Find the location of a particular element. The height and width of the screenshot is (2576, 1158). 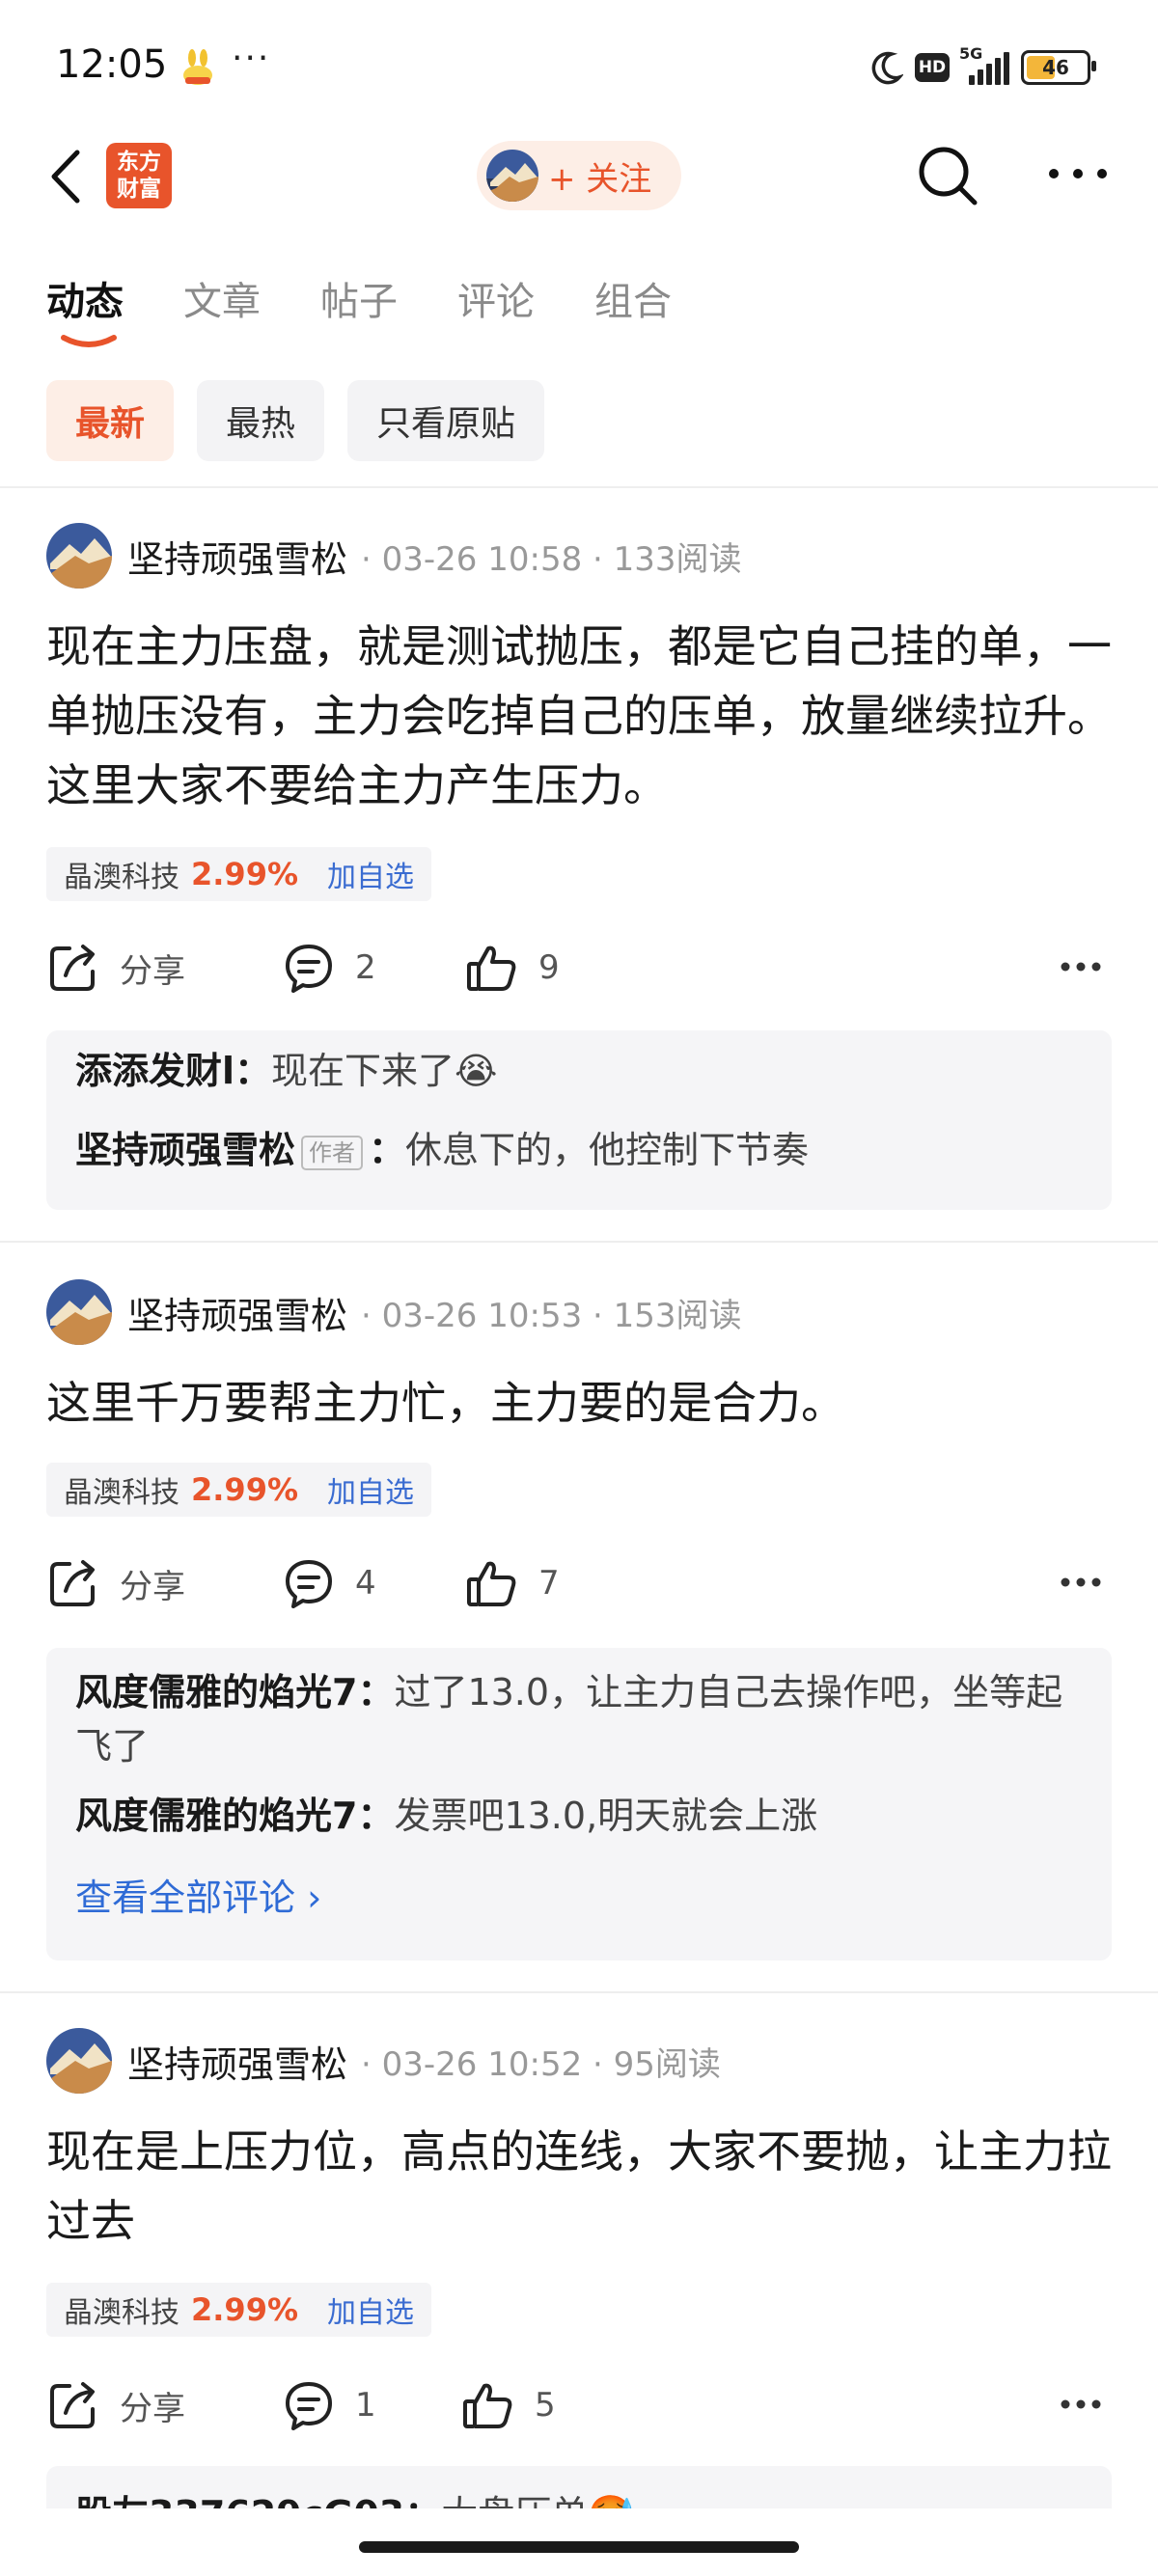

filter-hottest: 最热 is located at coordinates (261, 421).